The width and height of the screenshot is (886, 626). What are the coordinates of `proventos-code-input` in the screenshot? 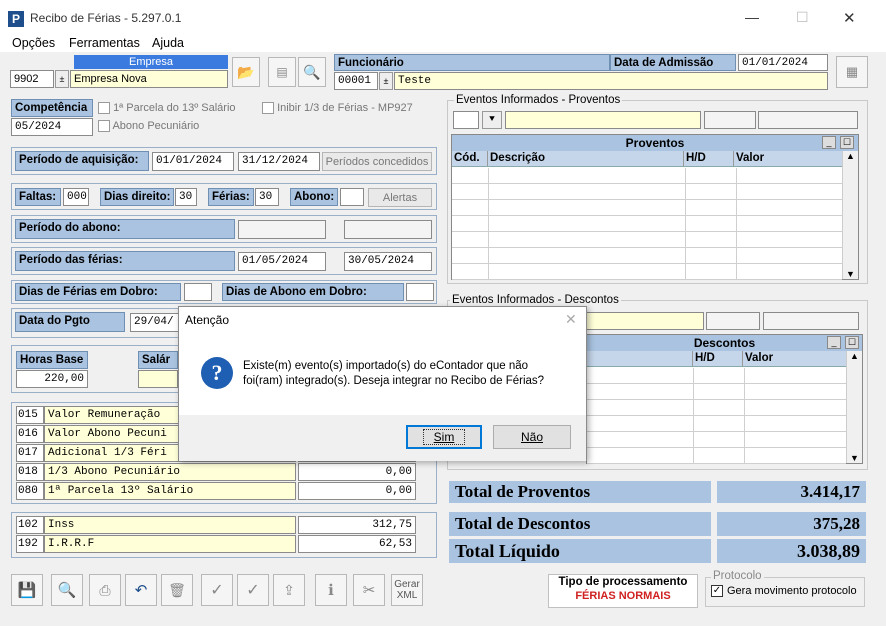 It's located at (466, 120).